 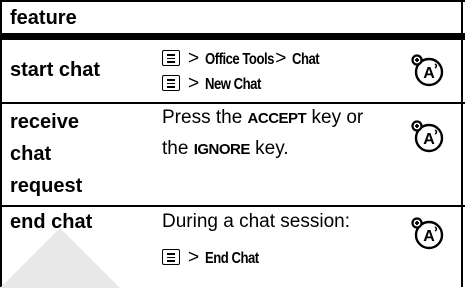 I want to click on header-label: feature, so click(x=43, y=18).